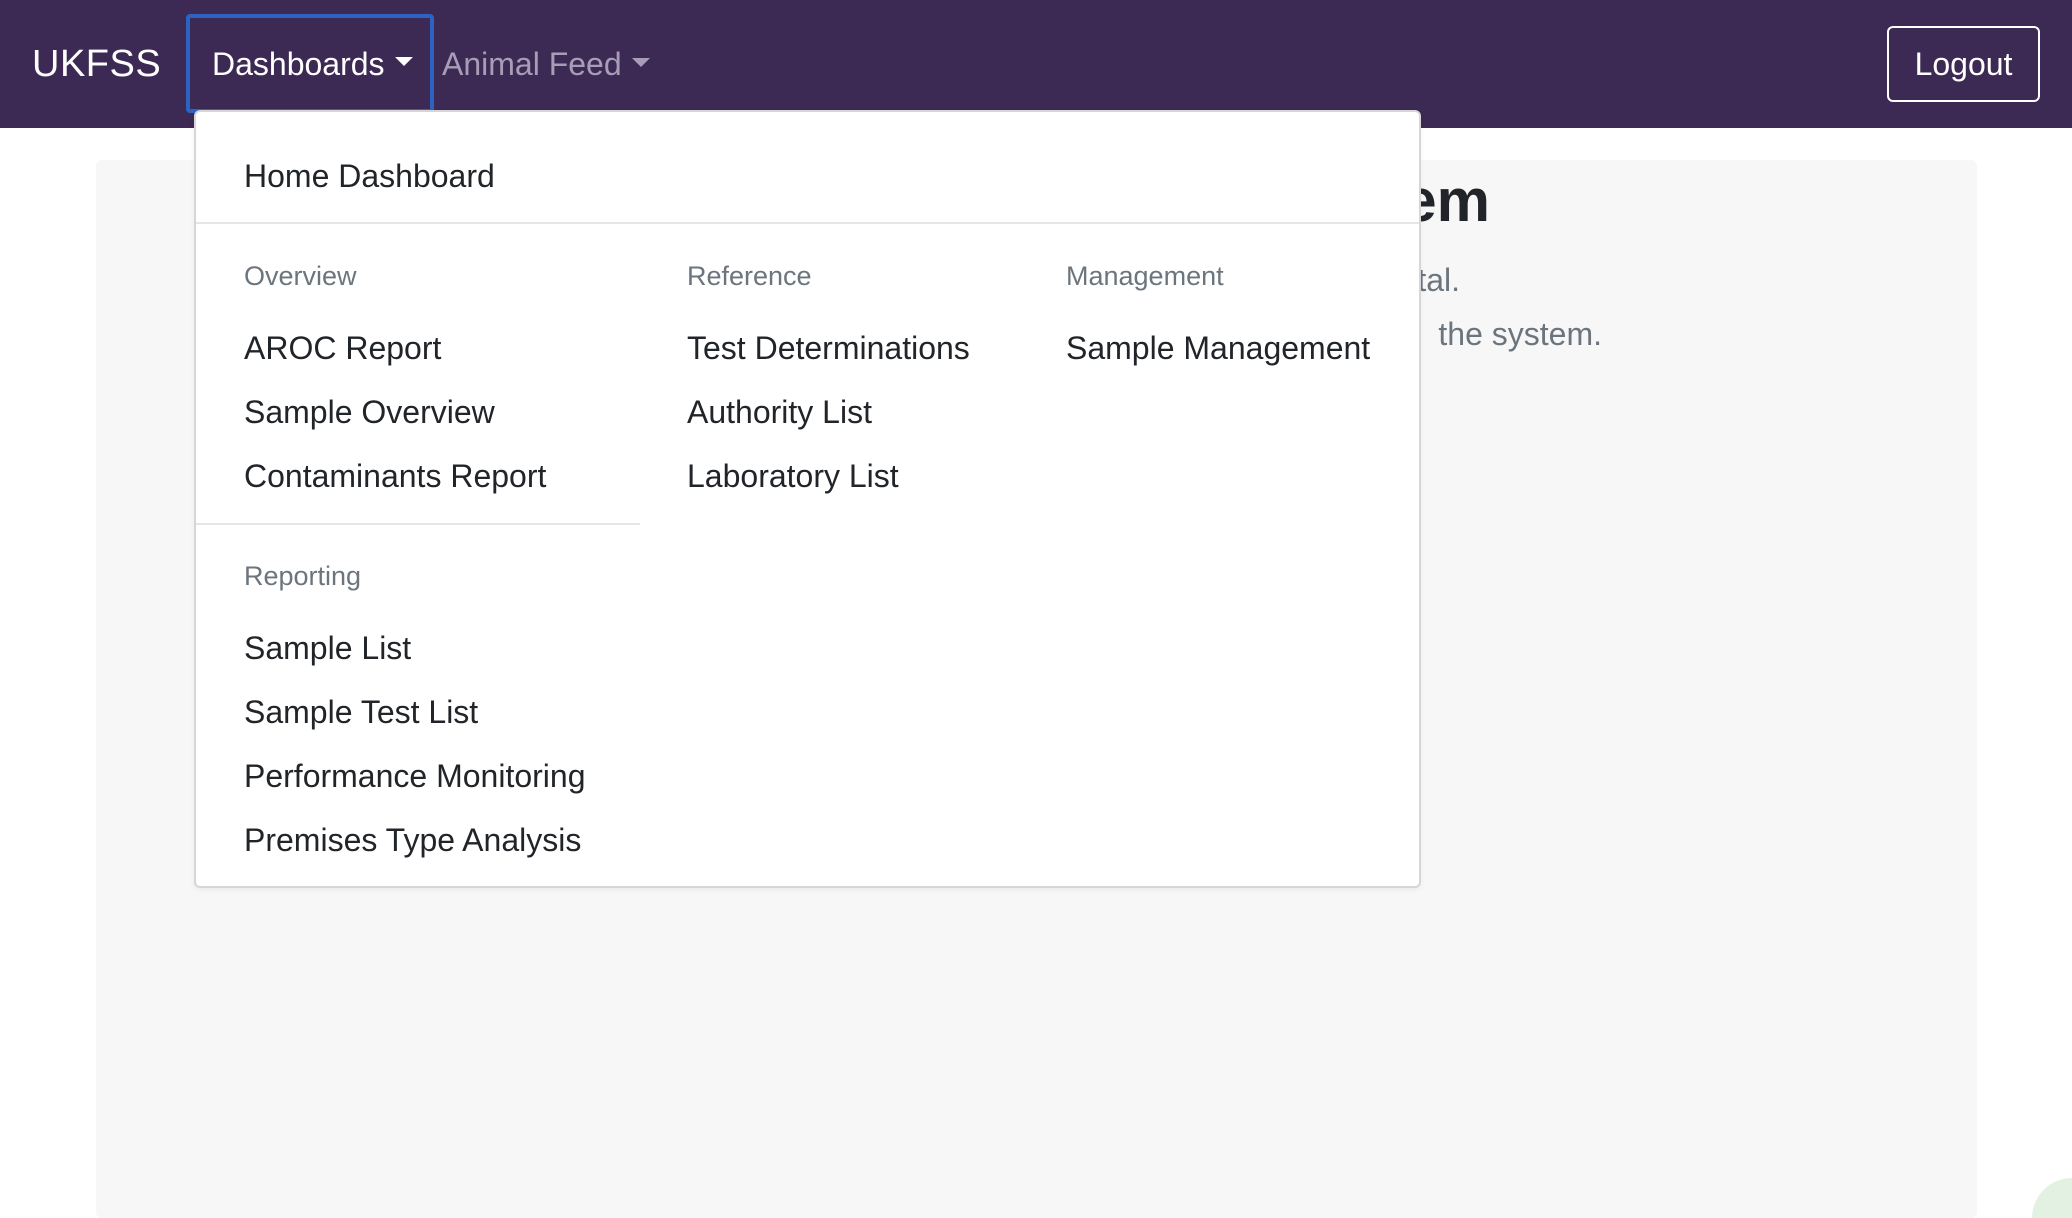 This screenshot has width=2072, height=1218. I want to click on menu-item-aroc-report: AROC Report, so click(342, 348).